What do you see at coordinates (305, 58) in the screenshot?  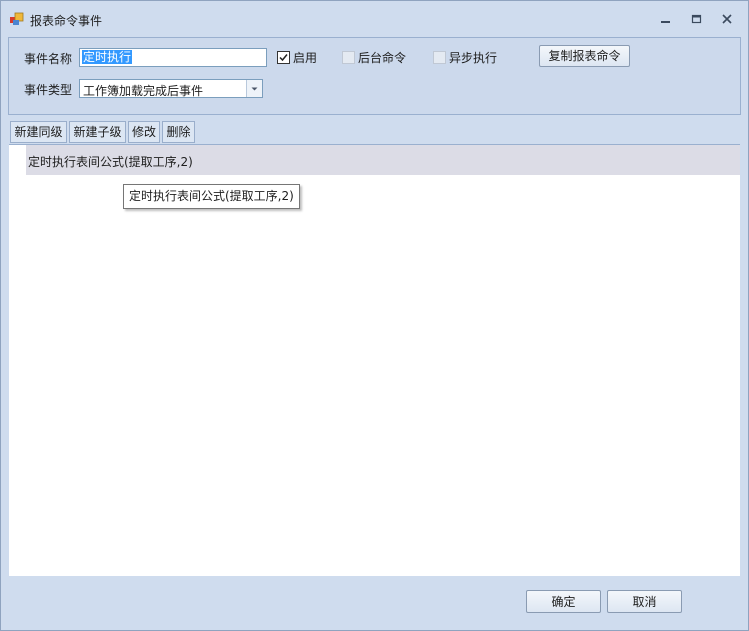 I see `enabled-label: 启用` at bounding box center [305, 58].